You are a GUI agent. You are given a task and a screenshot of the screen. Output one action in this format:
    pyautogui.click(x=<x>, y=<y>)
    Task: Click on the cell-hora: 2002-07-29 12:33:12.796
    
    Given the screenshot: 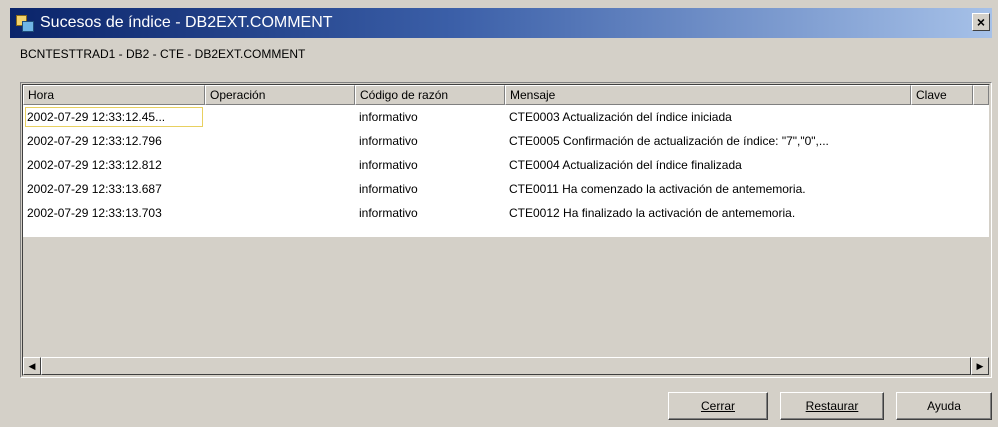 What is the action you would take?
    pyautogui.click(x=114, y=141)
    